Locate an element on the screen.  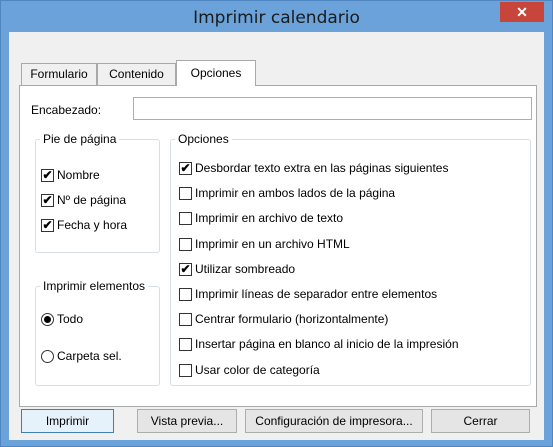
options-legend: Opciones is located at coordinates (203, 139).